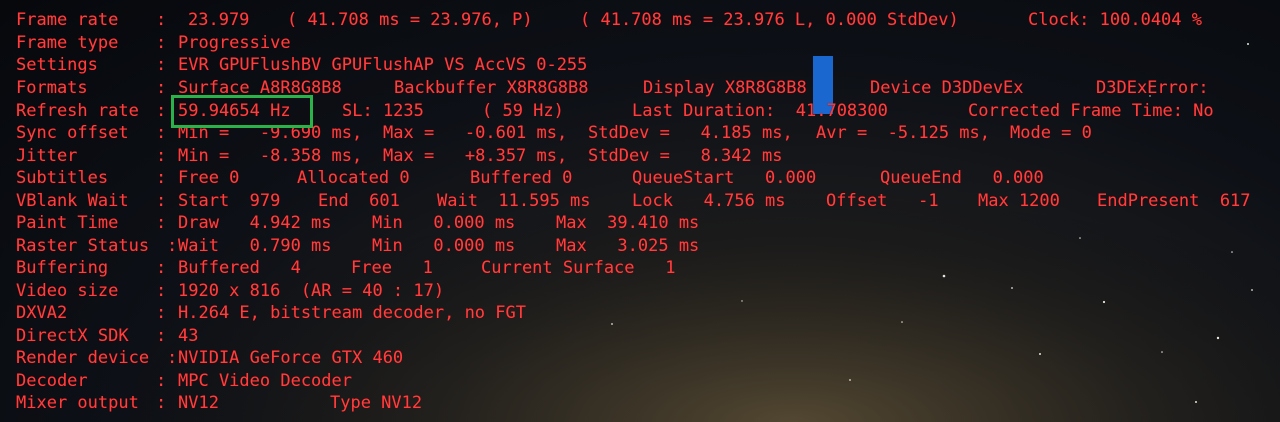 The height and width of the screenshot is (422, 1280). Describe the element at coordinates (57, 65) in the screenshot. I see `settings-label: Settings` at that location.